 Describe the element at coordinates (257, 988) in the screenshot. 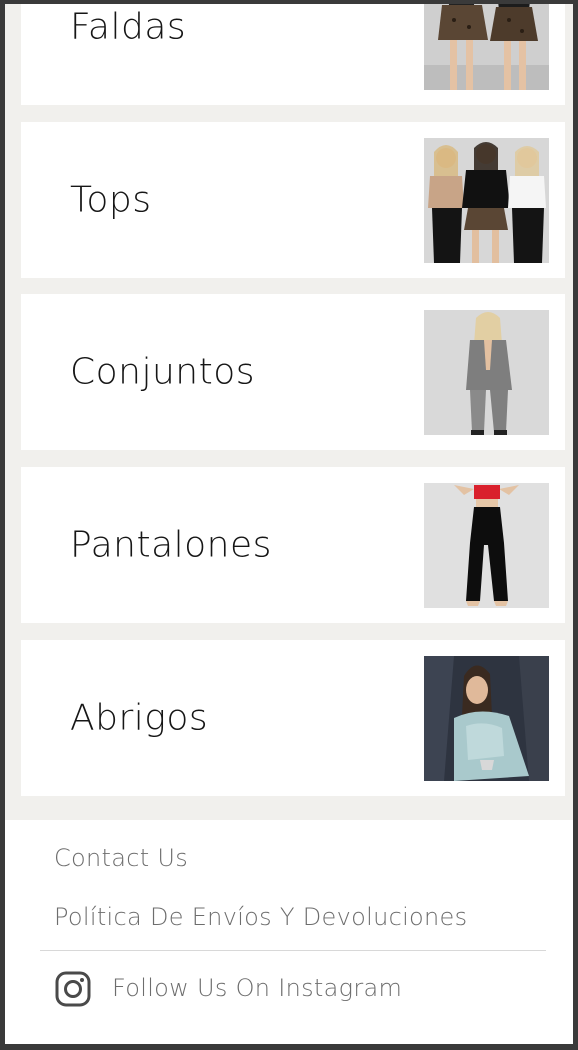

I see `instagram-label: Follow Us On Instagram` at that location.